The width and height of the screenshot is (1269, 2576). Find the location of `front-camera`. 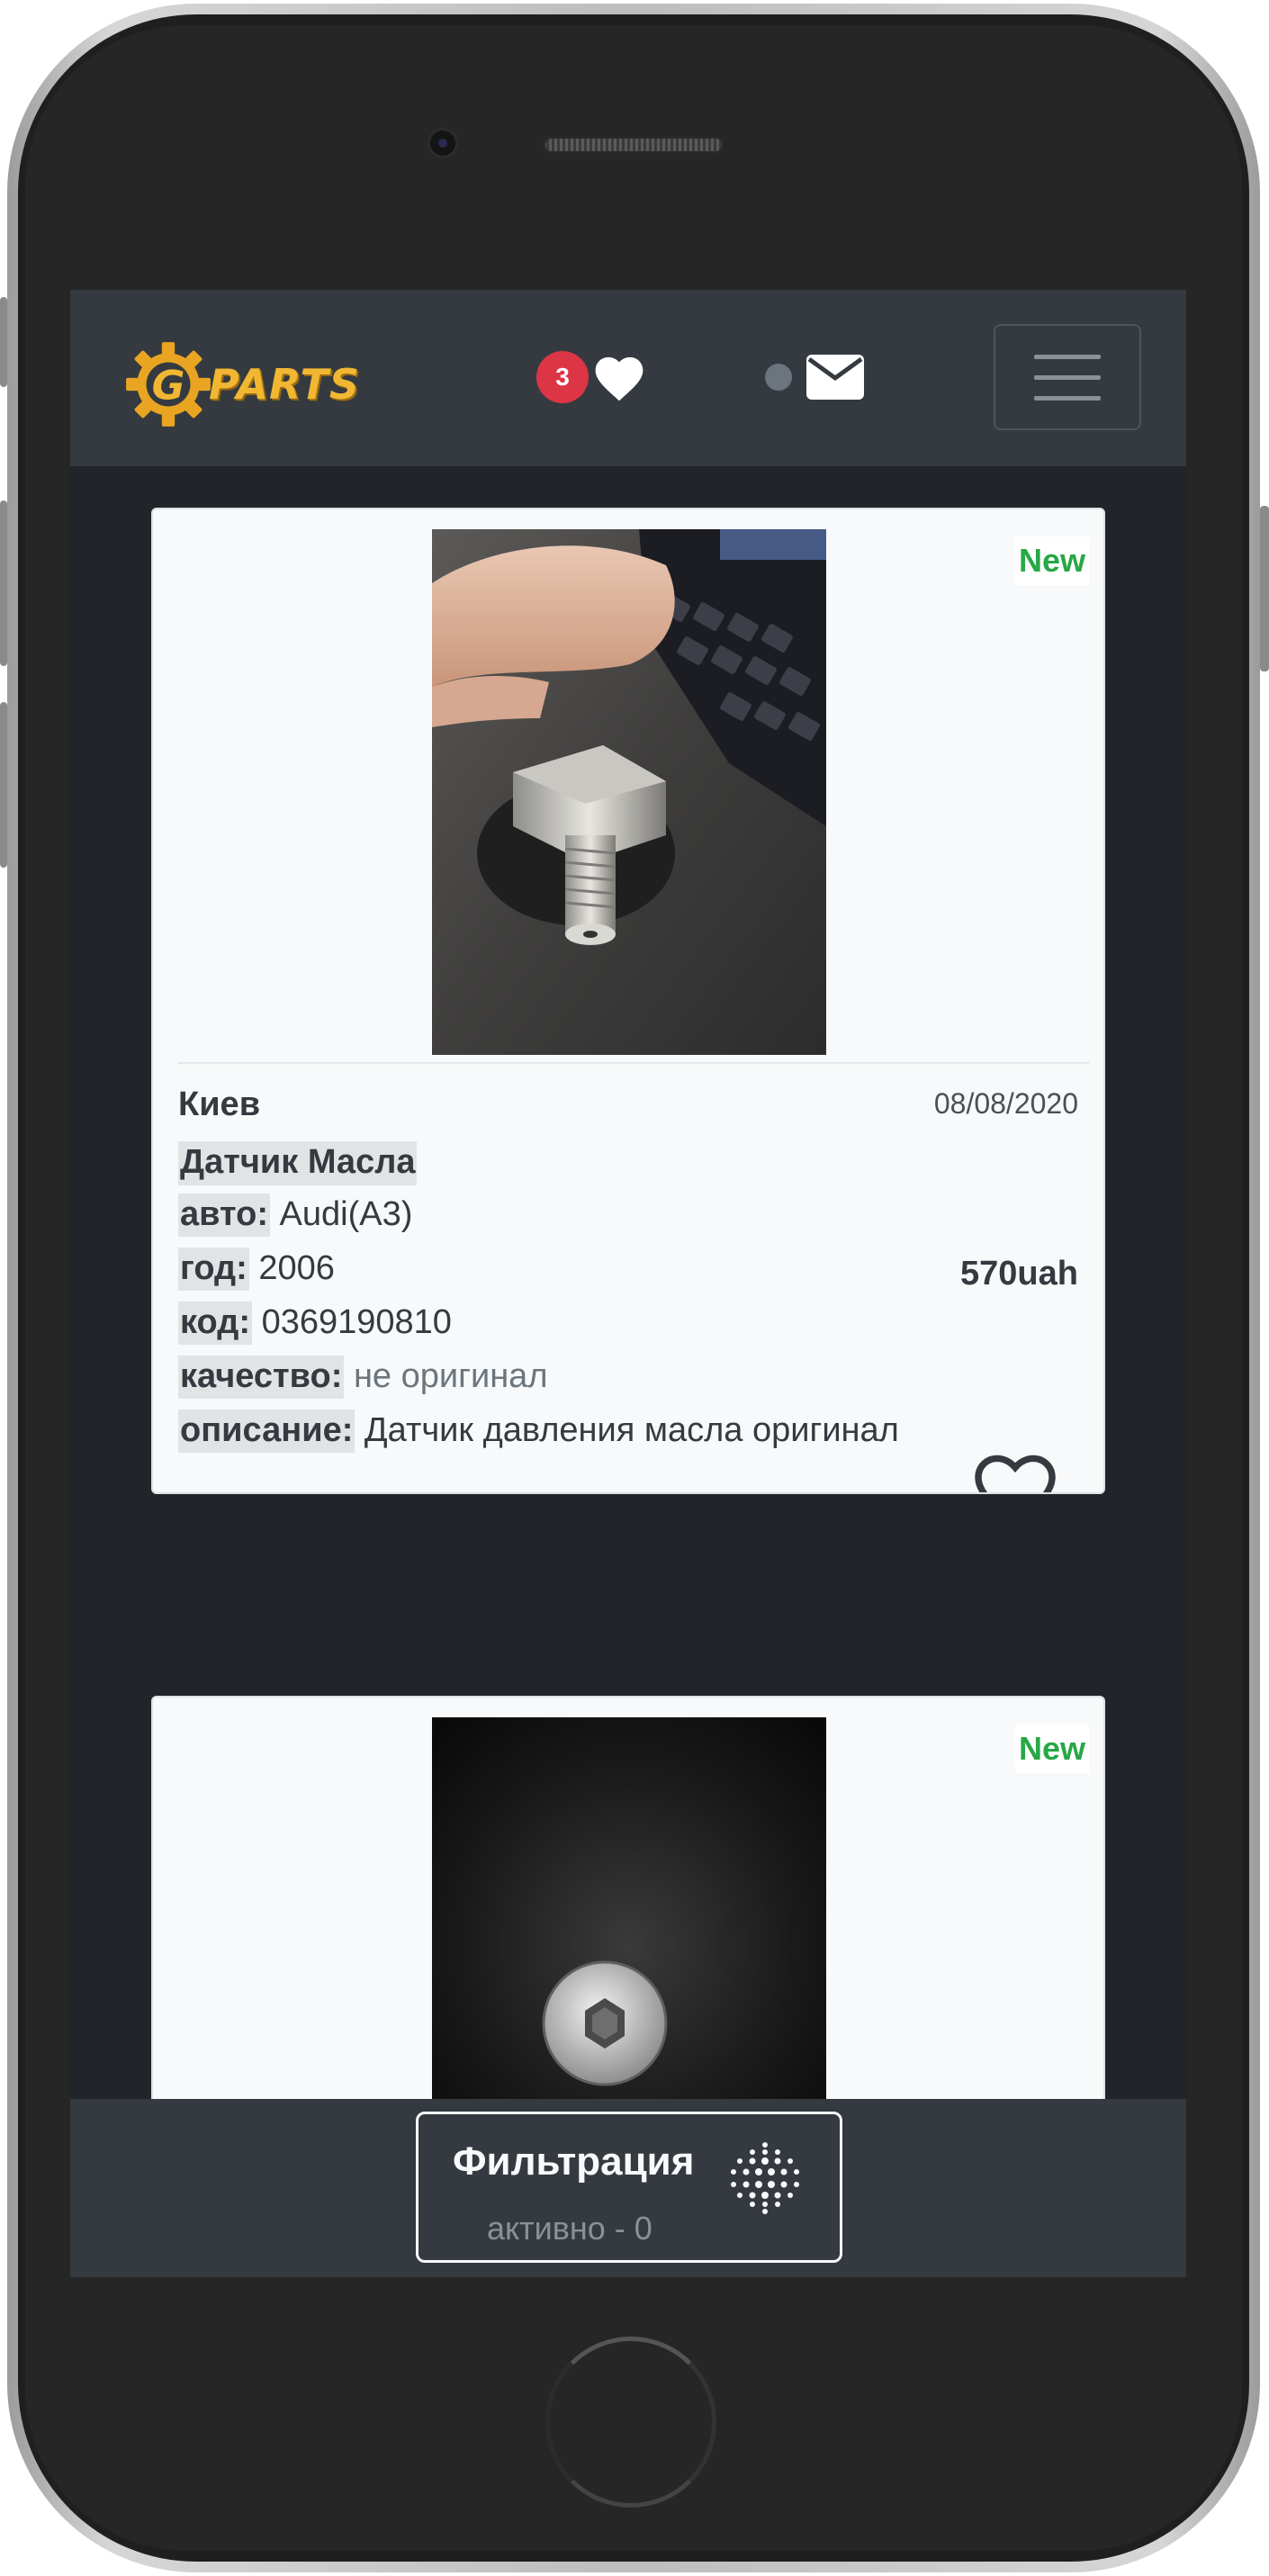

front-camera is located at coordinates (442, 143).